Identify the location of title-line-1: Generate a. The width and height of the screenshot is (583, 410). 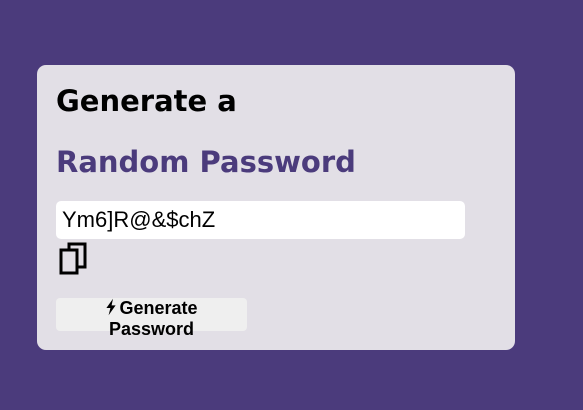
(146, 101).